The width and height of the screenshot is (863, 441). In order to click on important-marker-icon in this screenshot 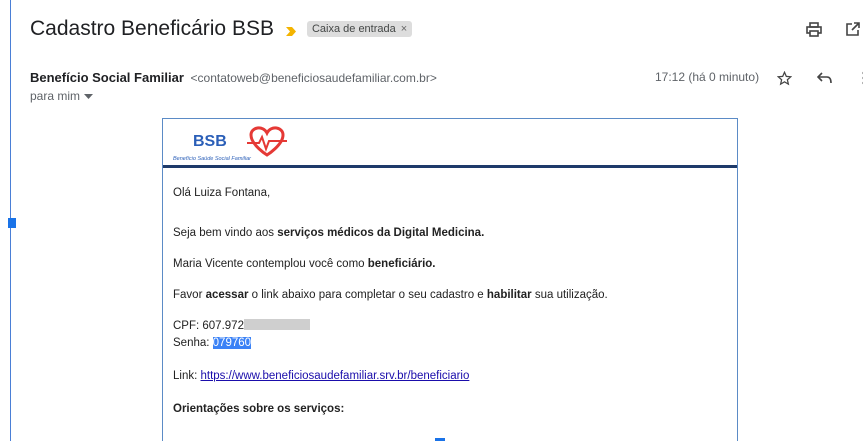, I will do `click(291, 30)`.